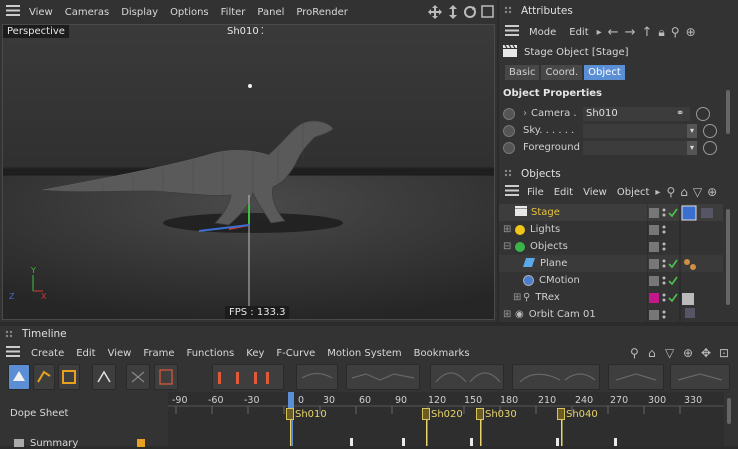 The width and height of the screenshot is (738, 449). What do you see at coordinates (189, 12) in the screenshot?
I see `menu-options: Options` at bounding box center [189, 12].